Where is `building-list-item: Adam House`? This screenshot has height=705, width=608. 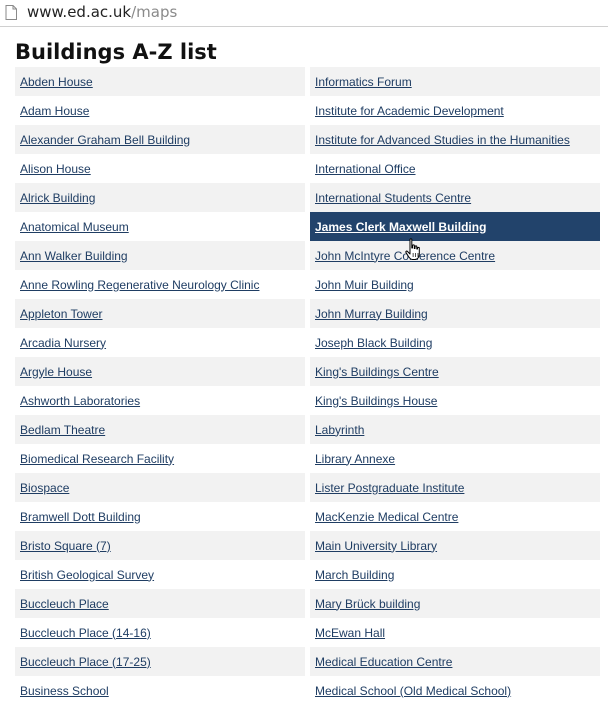
building-list-item: Adam House is located at coordinates (160, 110).